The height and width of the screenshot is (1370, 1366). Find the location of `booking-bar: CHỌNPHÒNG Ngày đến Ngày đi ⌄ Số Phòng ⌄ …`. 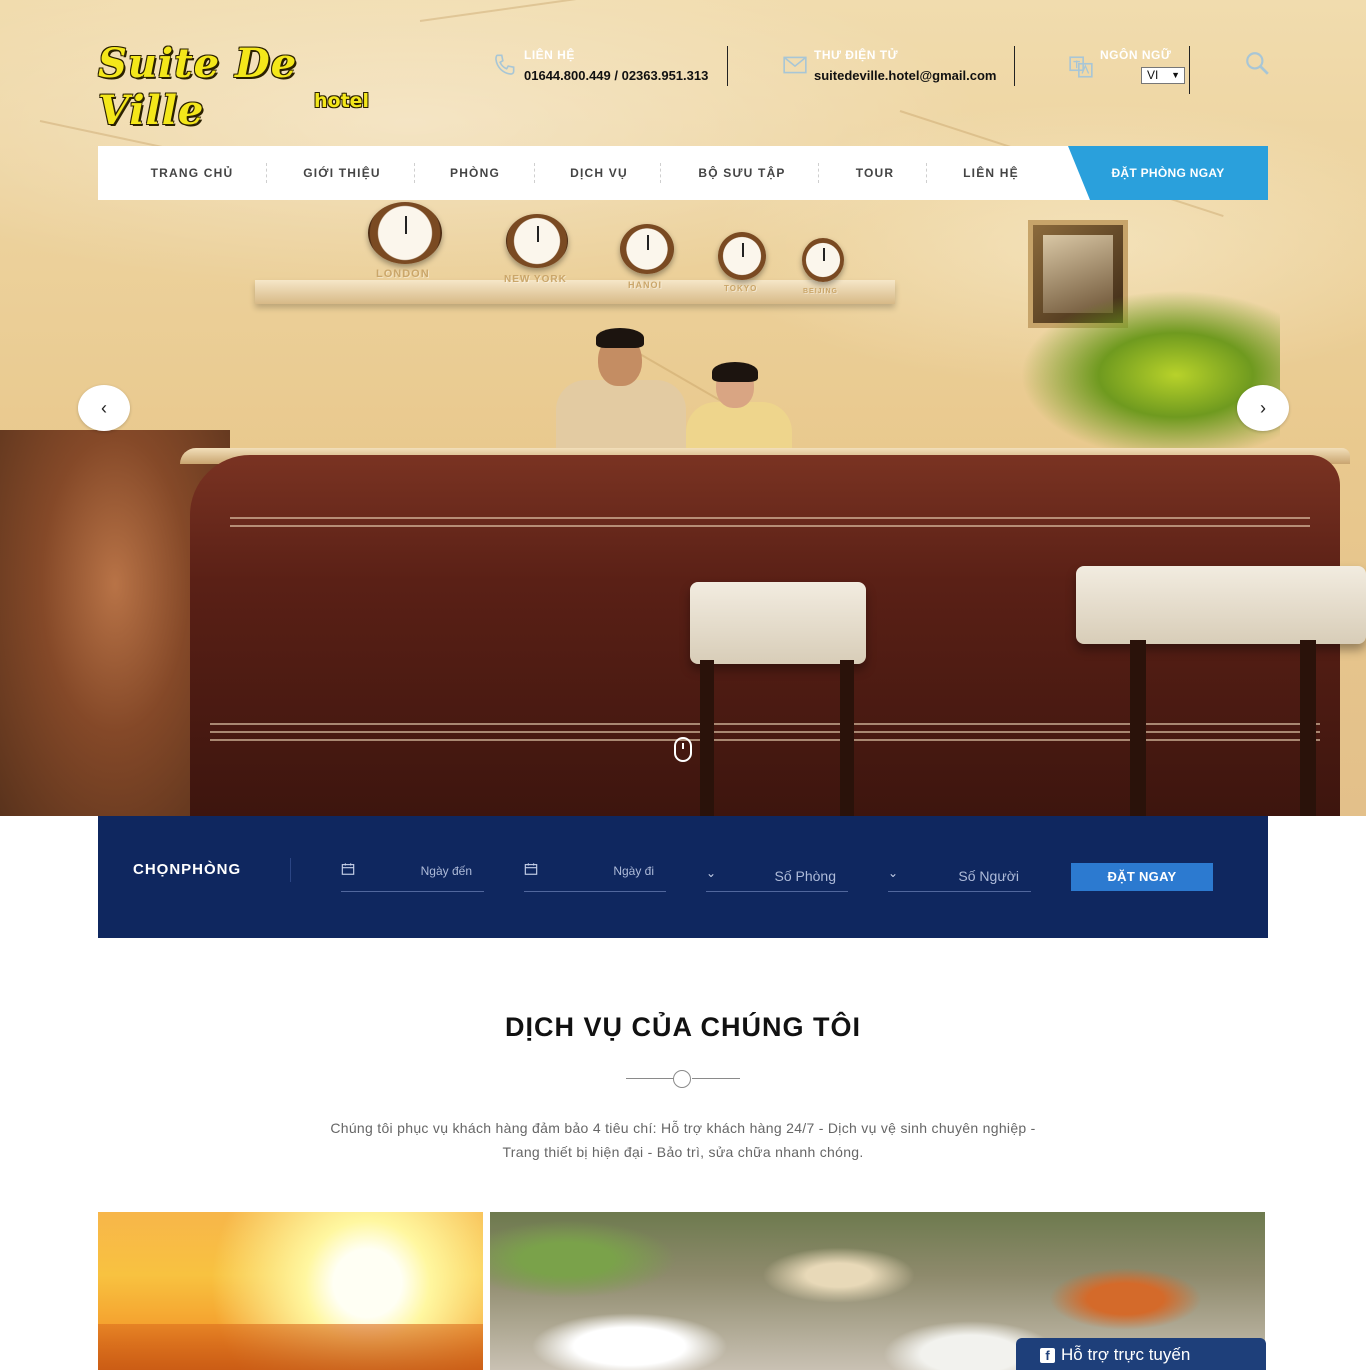

booking-bar: CHỌNPHÒNG Ngày đến Ngày đi ⌄ Số Phòng ⌄ … is located at coordinates (683, 877).